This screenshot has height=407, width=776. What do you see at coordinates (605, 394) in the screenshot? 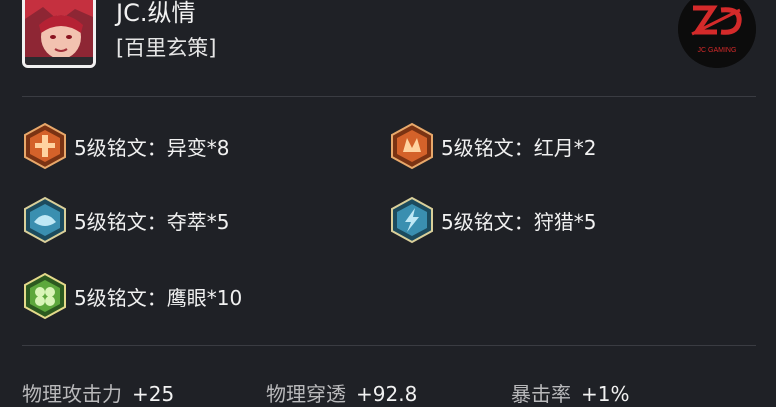
I see `stat-value: +1%` at bounding box center [605, 394].